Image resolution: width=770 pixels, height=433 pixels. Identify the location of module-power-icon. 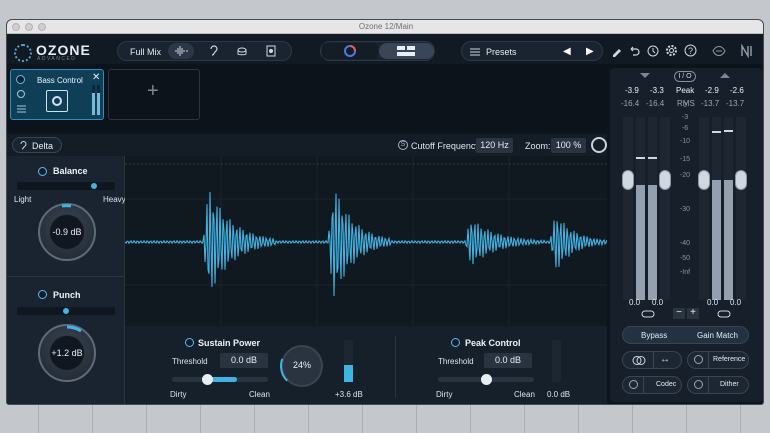
(20, 79).